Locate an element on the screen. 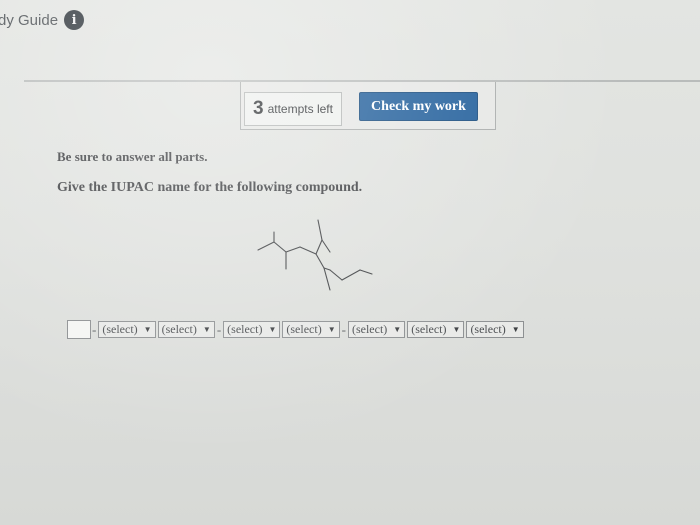 Image resolution: width=700 pixels, height=525 pixels. name-part-select-3: (select) ▼ is located at coordinates (252, 329).